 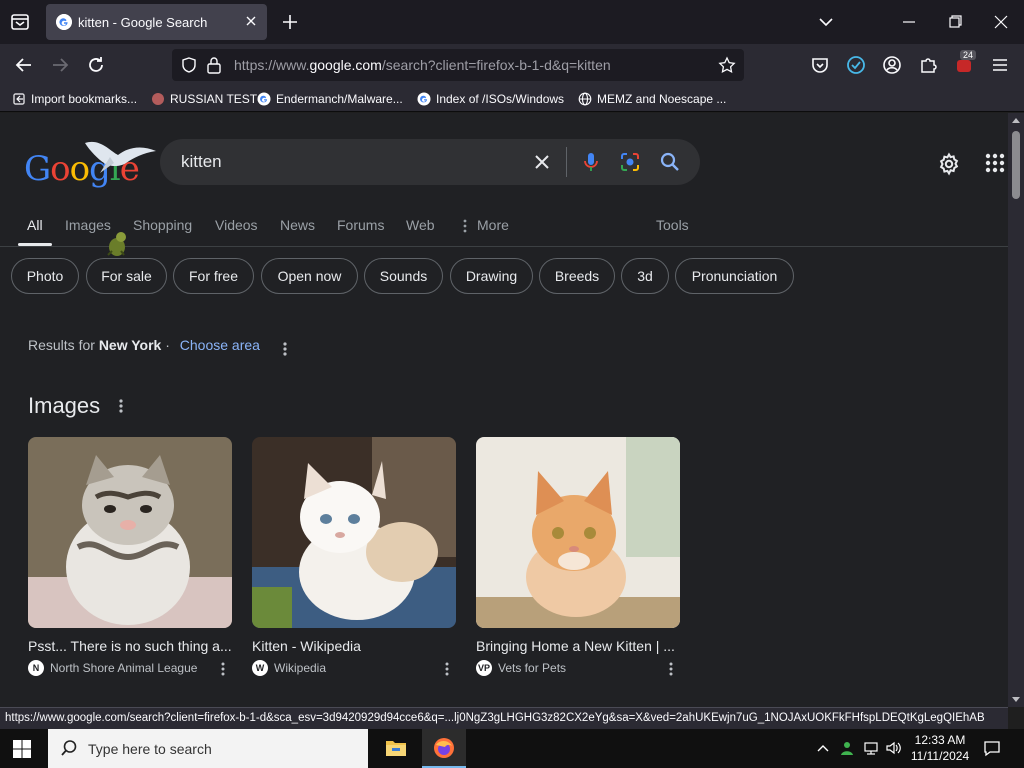 I want to click on image-result-title: Kitten - Wikipedia, so click(x=354, y=646).